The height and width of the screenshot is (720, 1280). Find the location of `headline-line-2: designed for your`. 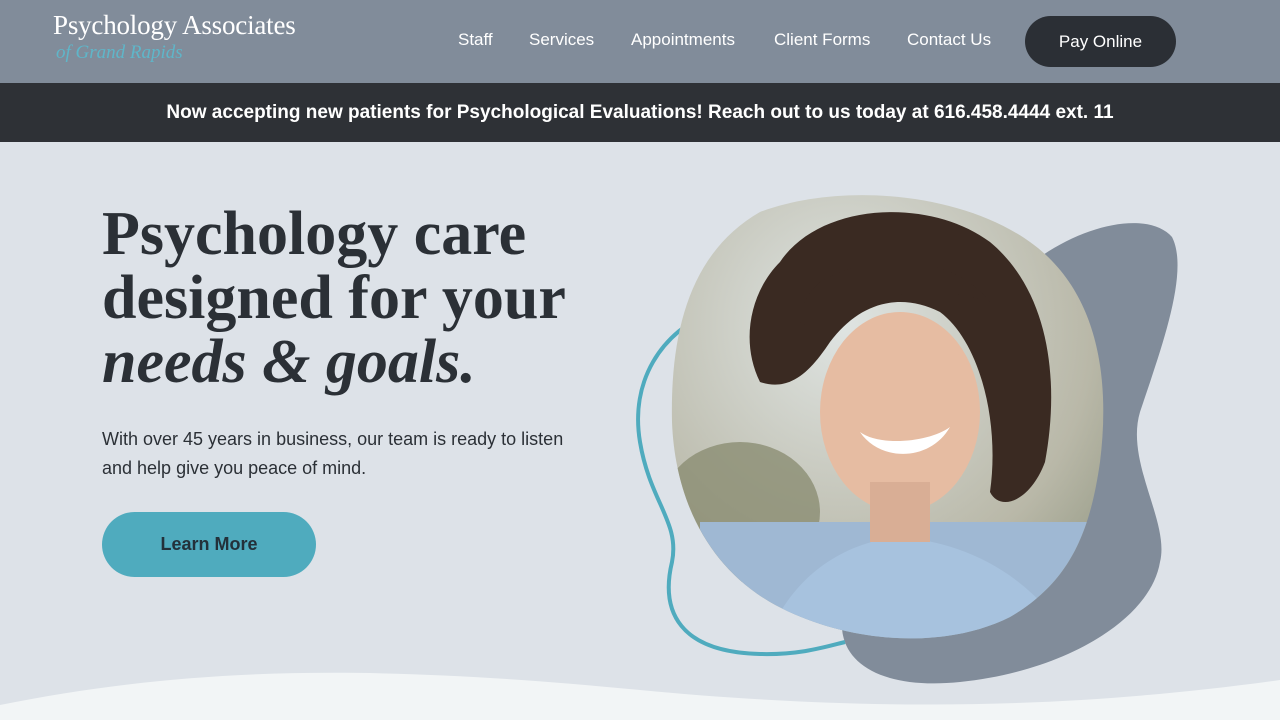

headline-line-2: designed for your is located at coordinates (334, 298).